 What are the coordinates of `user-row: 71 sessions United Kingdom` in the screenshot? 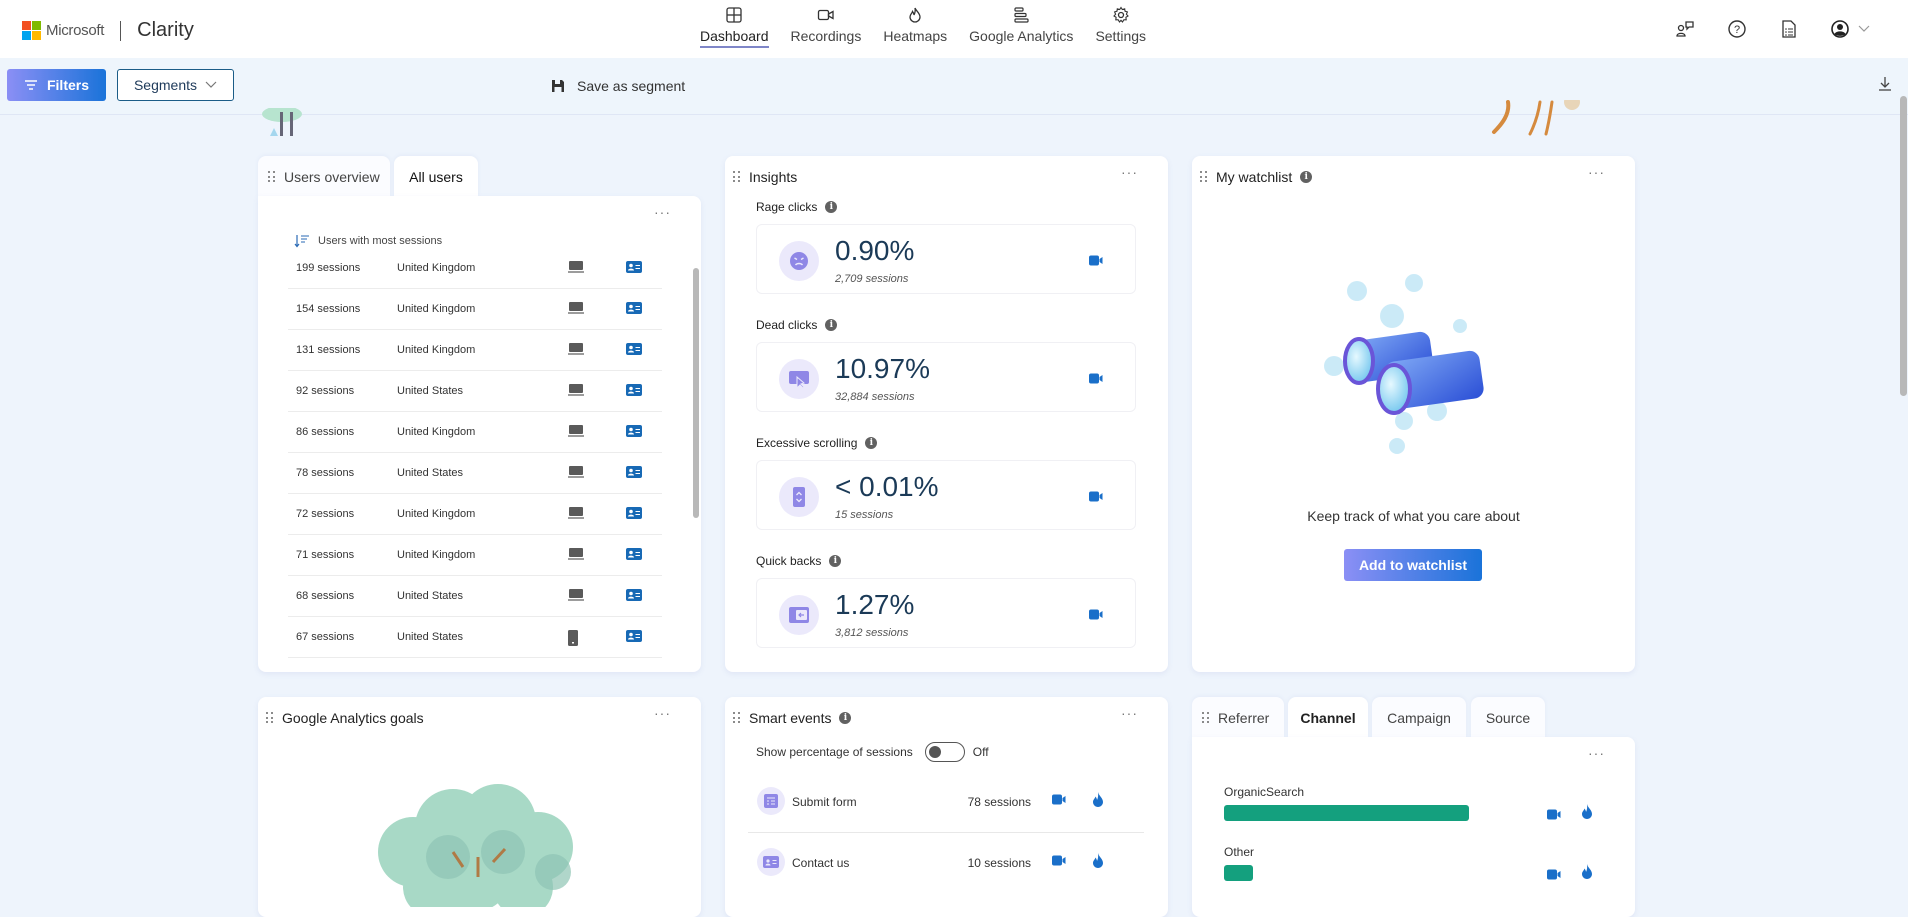 It's located at (475, 555).